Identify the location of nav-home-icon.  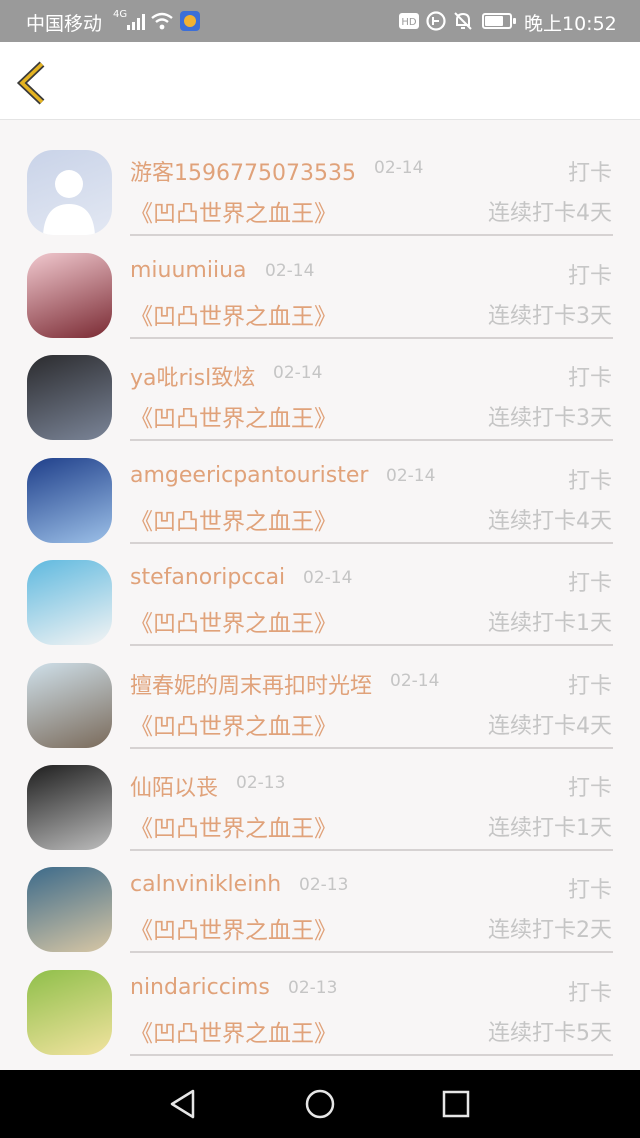
(320, 1104).